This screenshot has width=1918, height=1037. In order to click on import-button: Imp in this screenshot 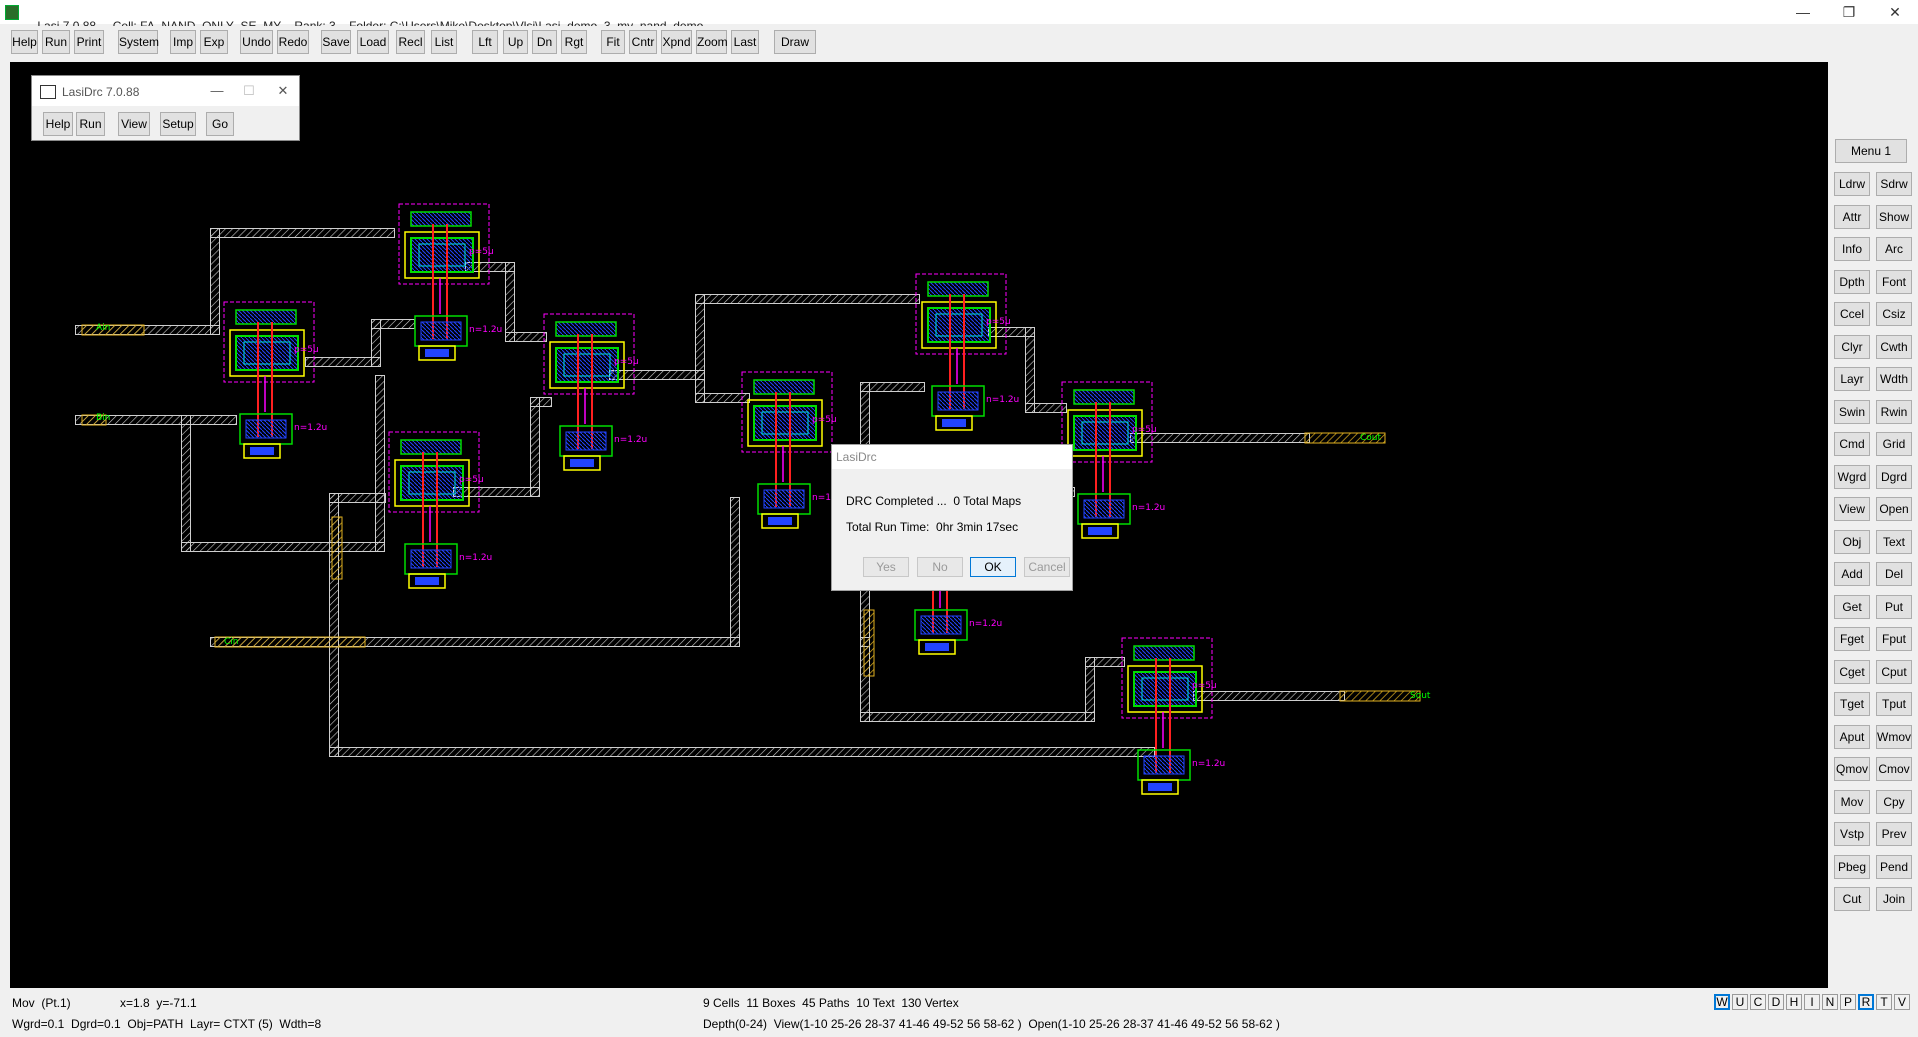, I will do `click(183, 42)`.